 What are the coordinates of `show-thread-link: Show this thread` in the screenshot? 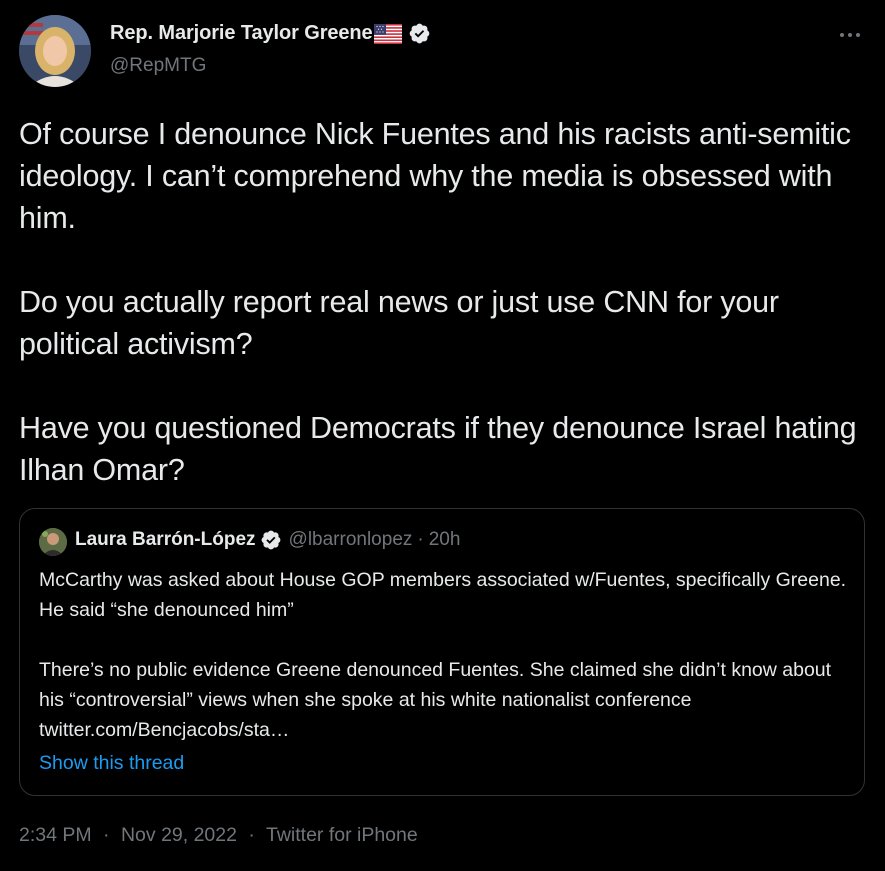 It's located at (111, 763).